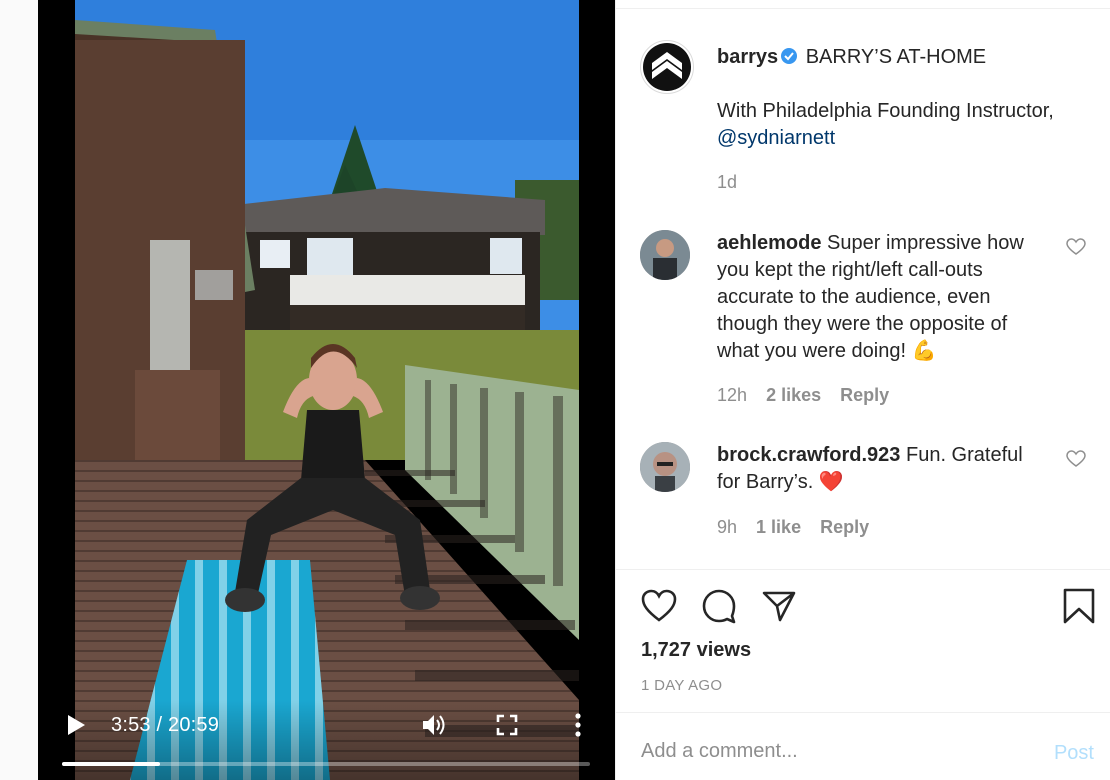 This screenshot has width=1110, height=780. I want to click on save-bookmark-icon, so click(1079, 606).